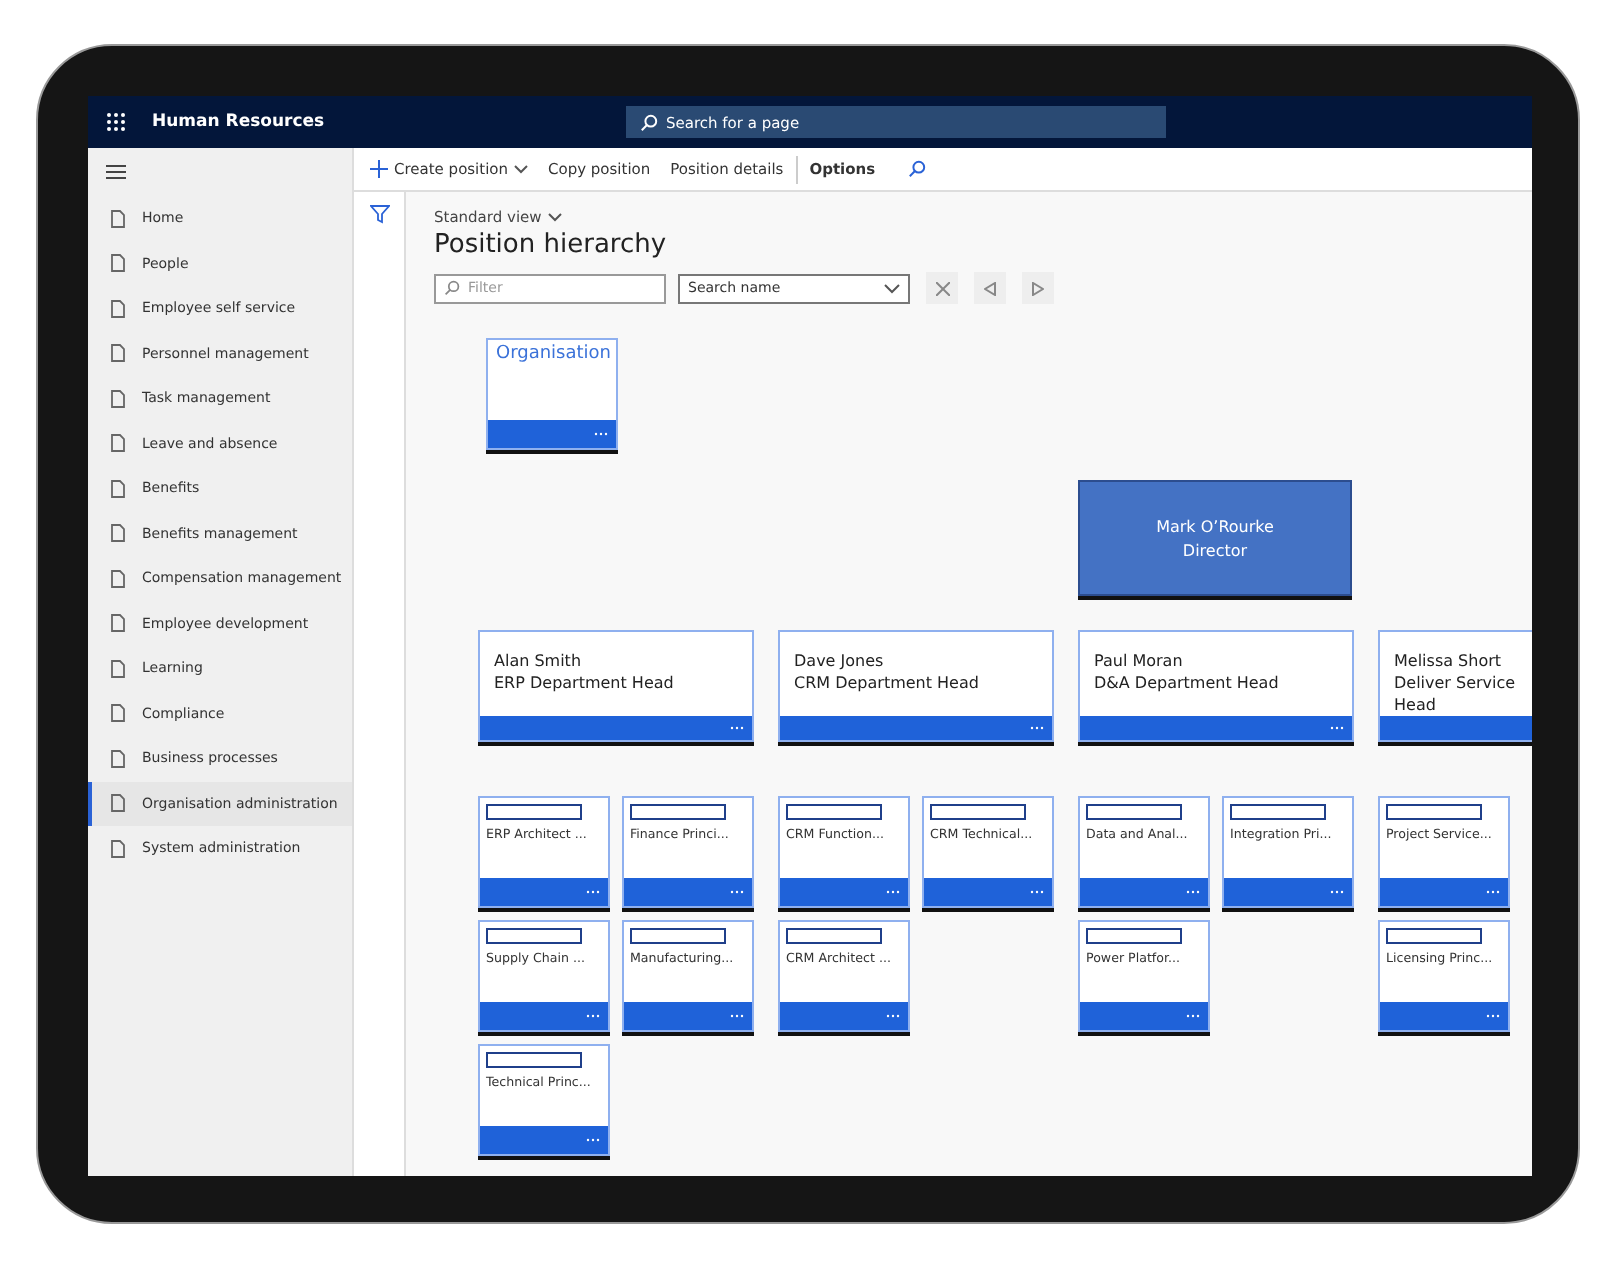 The height and width of the screenshot is (1266, 1616). I want to click on clear-button, so click(942, 288).